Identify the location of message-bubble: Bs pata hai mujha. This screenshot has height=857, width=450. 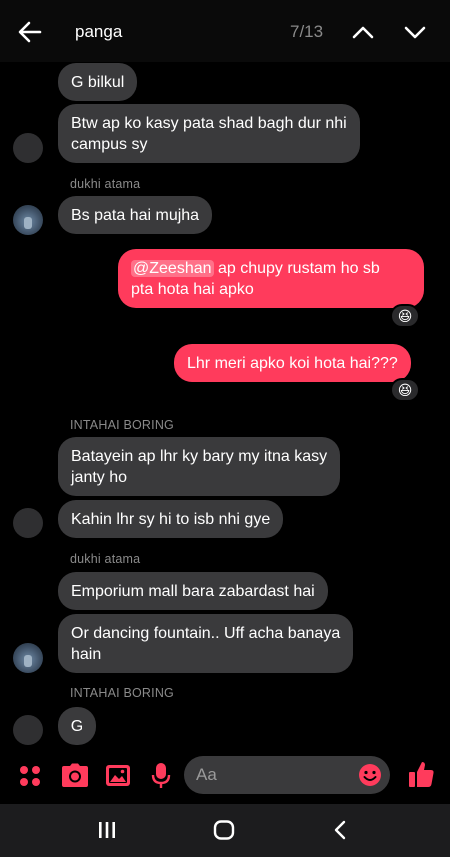
(135, 215).